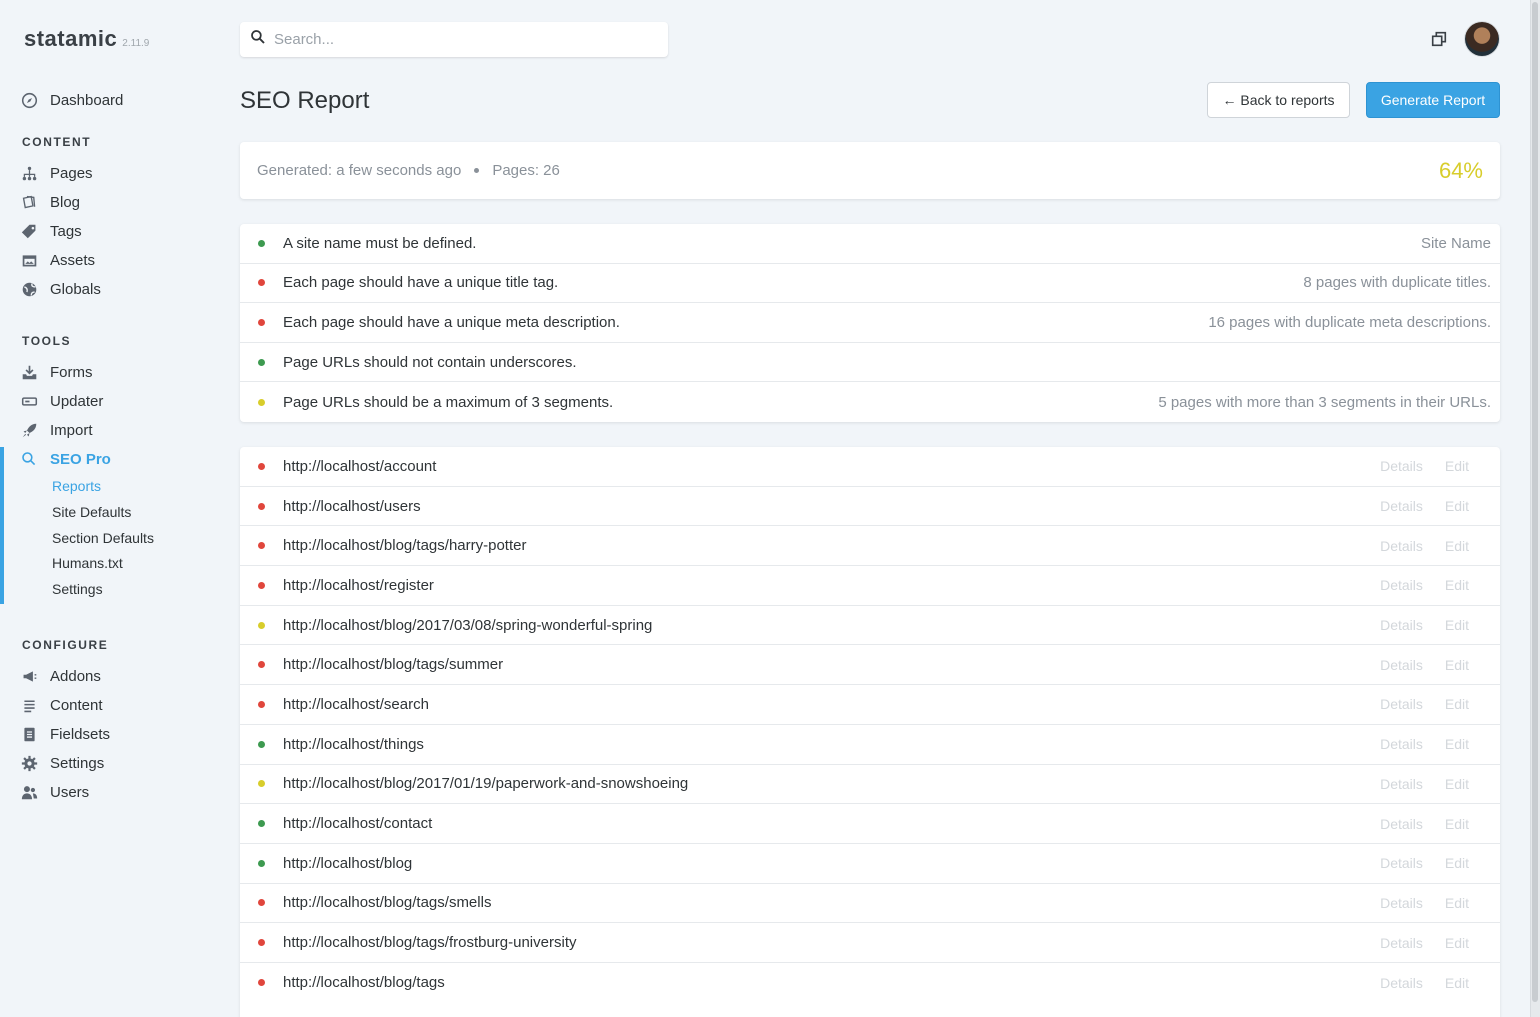 Image resolution: width=1540 pixels, height=1017 pixels. I want to click on sidebar-item-dashboard: Dashboard, so click(71, 100).